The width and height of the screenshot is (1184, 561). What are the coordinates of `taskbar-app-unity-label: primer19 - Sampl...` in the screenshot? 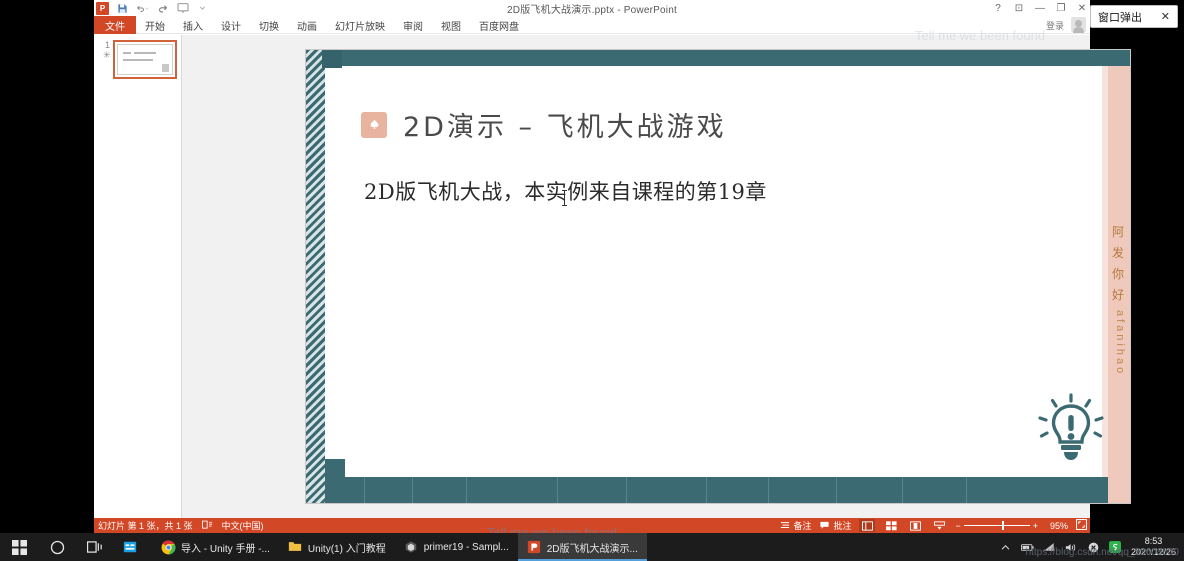 It's located at (466, 547).